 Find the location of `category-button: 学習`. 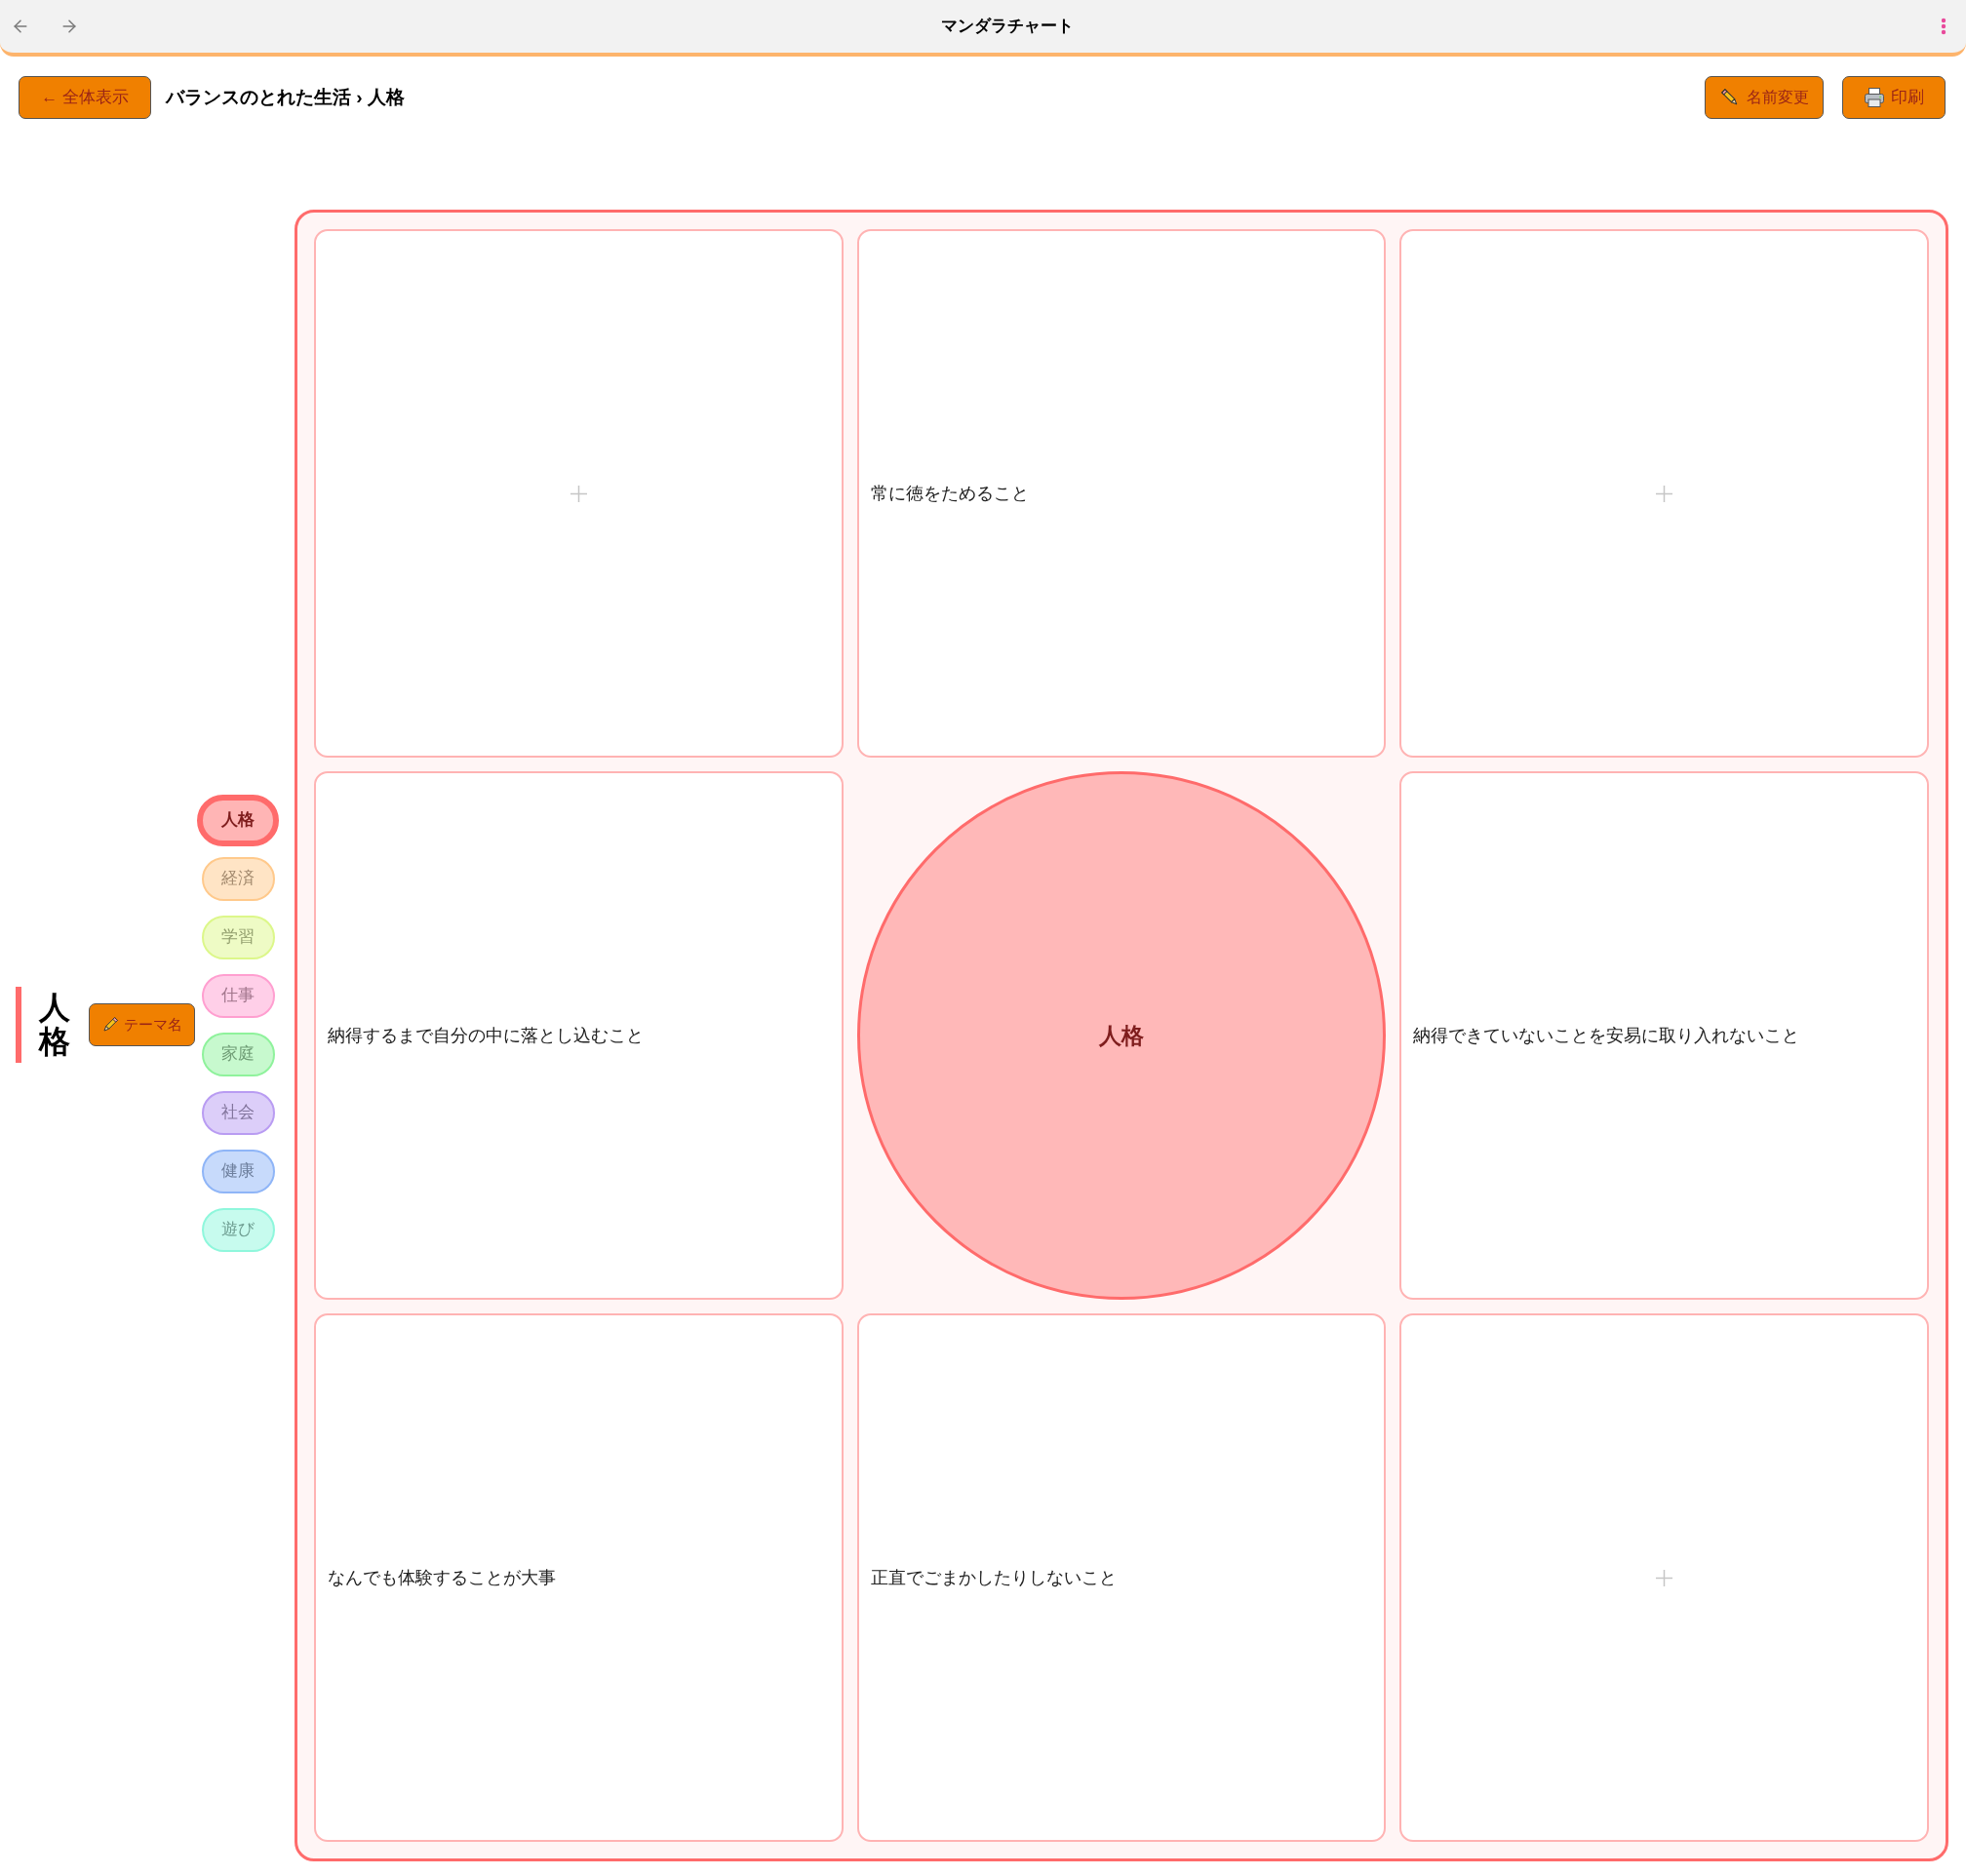

category-button: 学習 is located at coordinates (238, 937).